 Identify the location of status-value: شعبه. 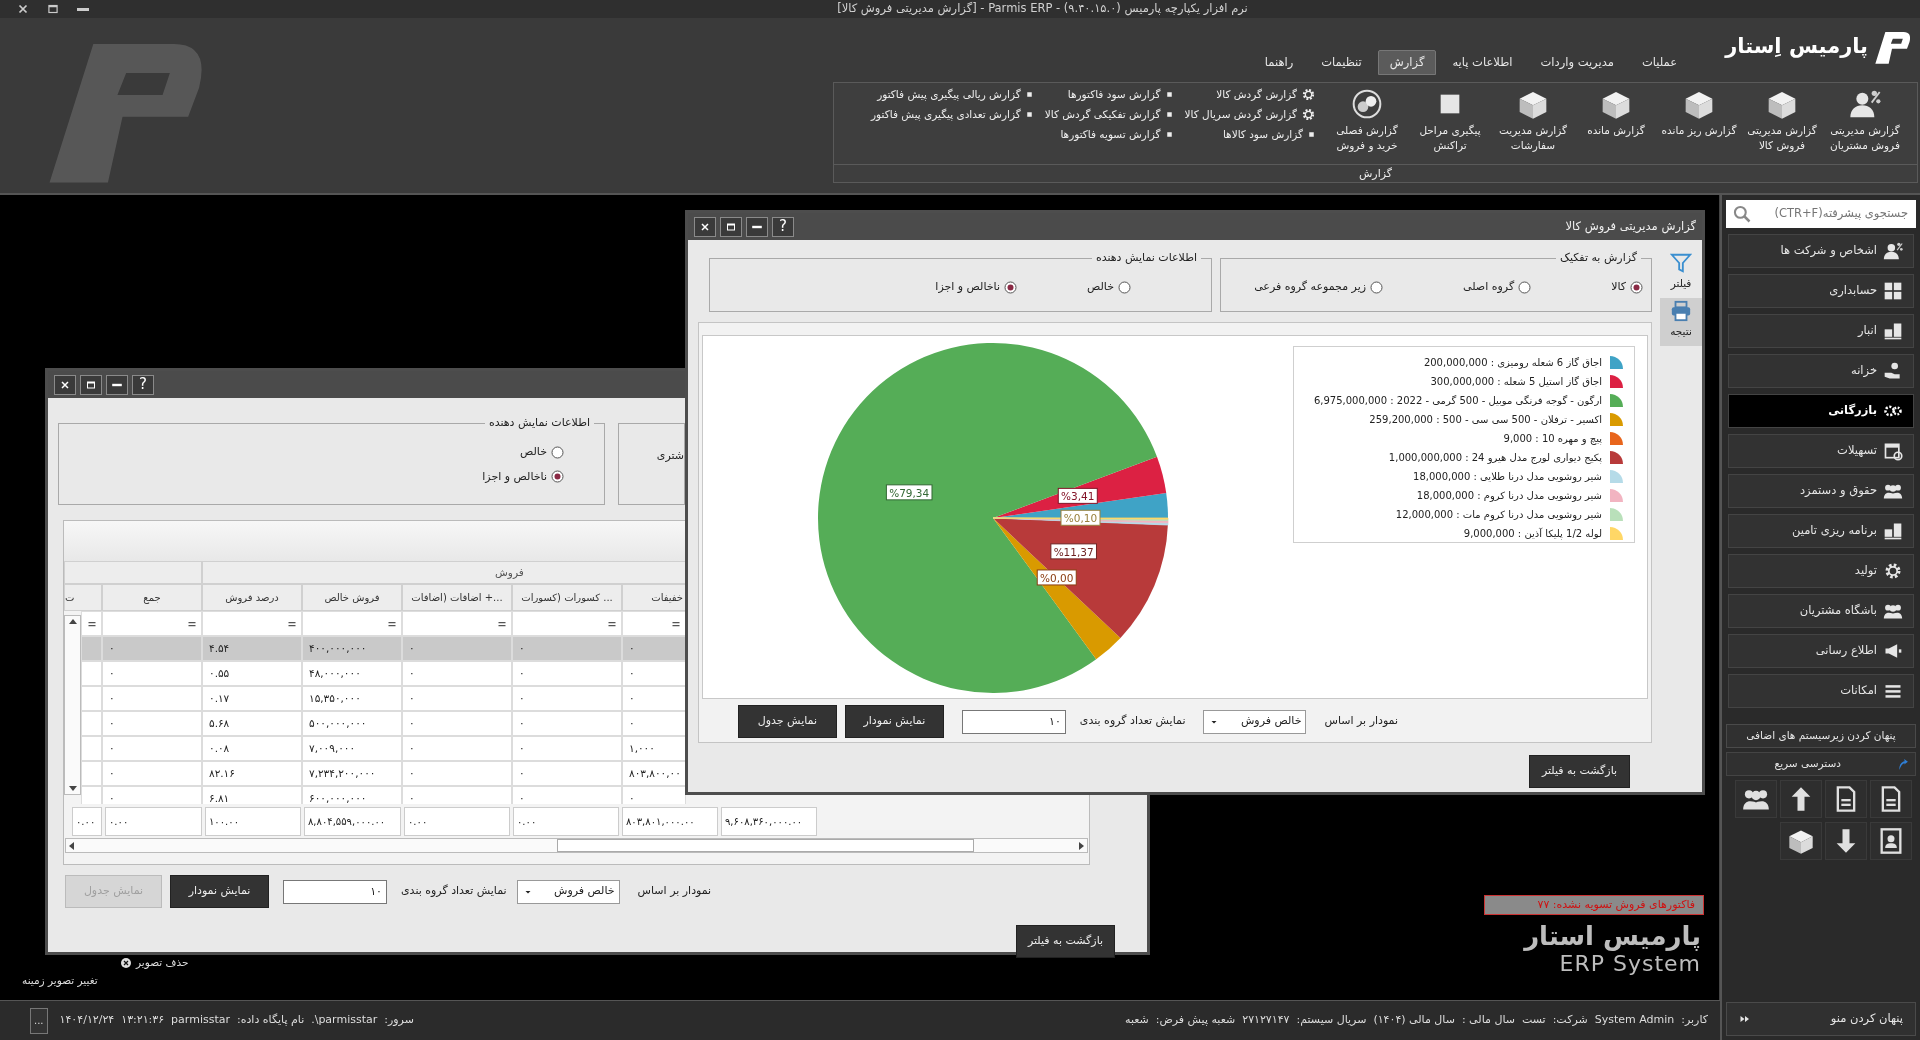
(1137, 1020).